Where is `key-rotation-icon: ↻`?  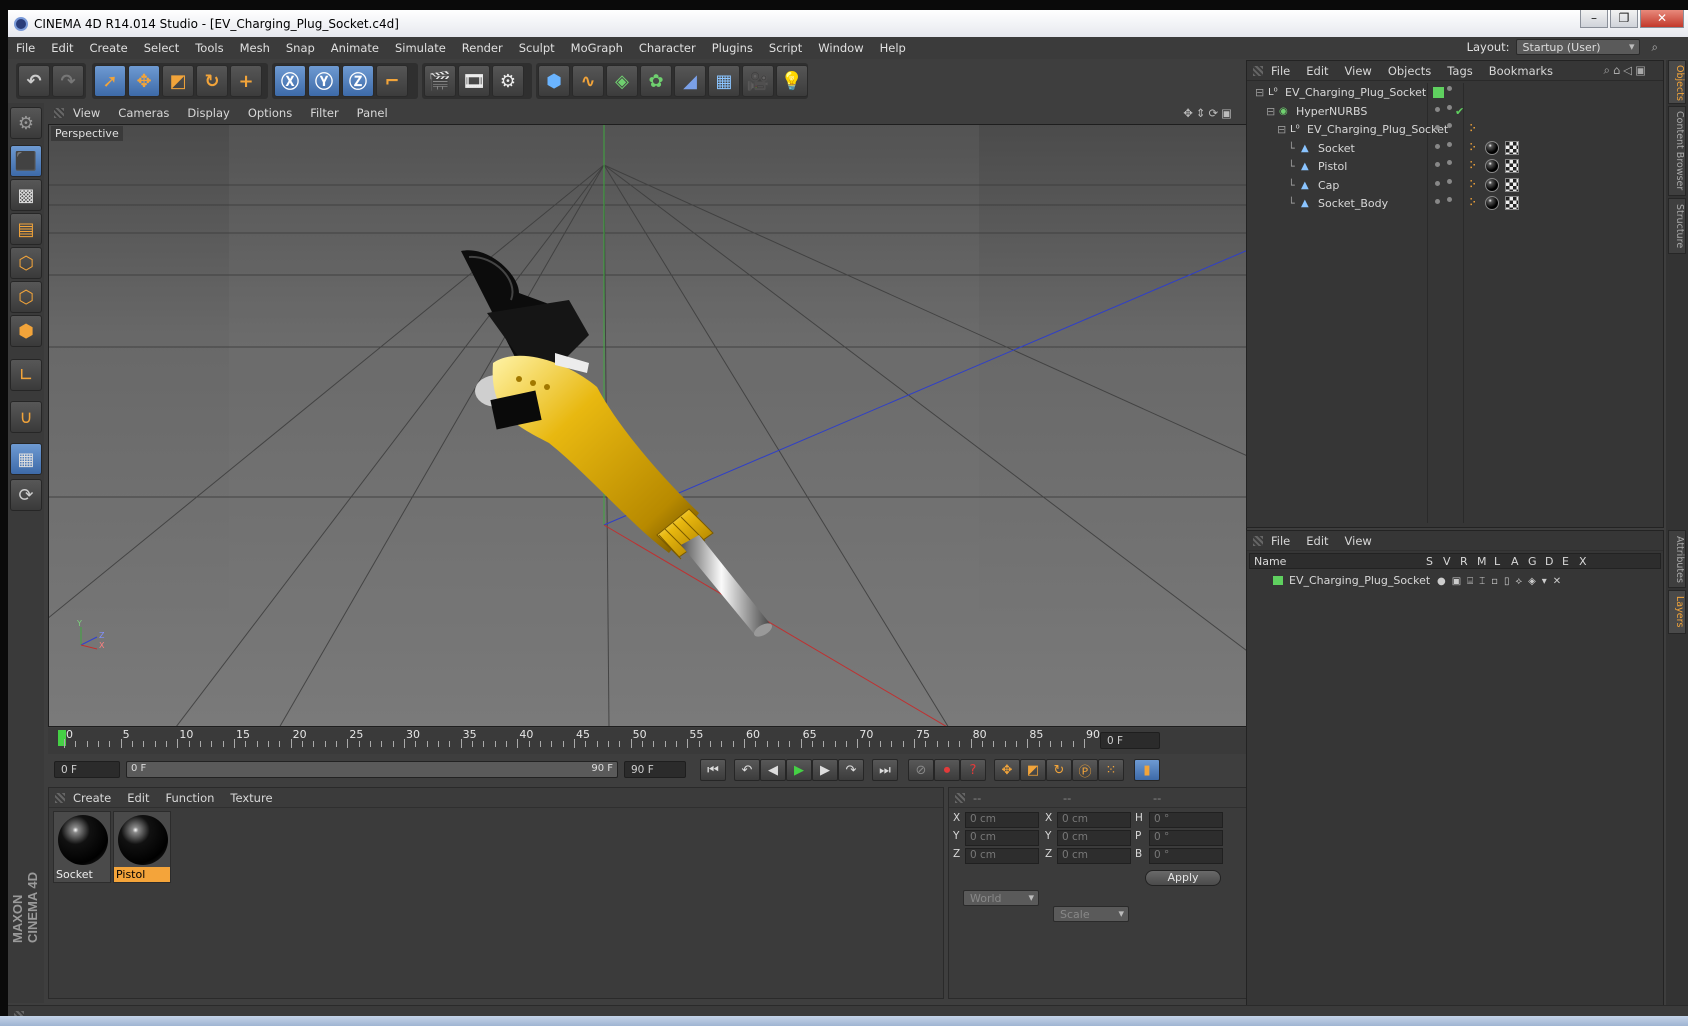 key-rotation-icon: ↻ is located at coordinates (1059, 770).